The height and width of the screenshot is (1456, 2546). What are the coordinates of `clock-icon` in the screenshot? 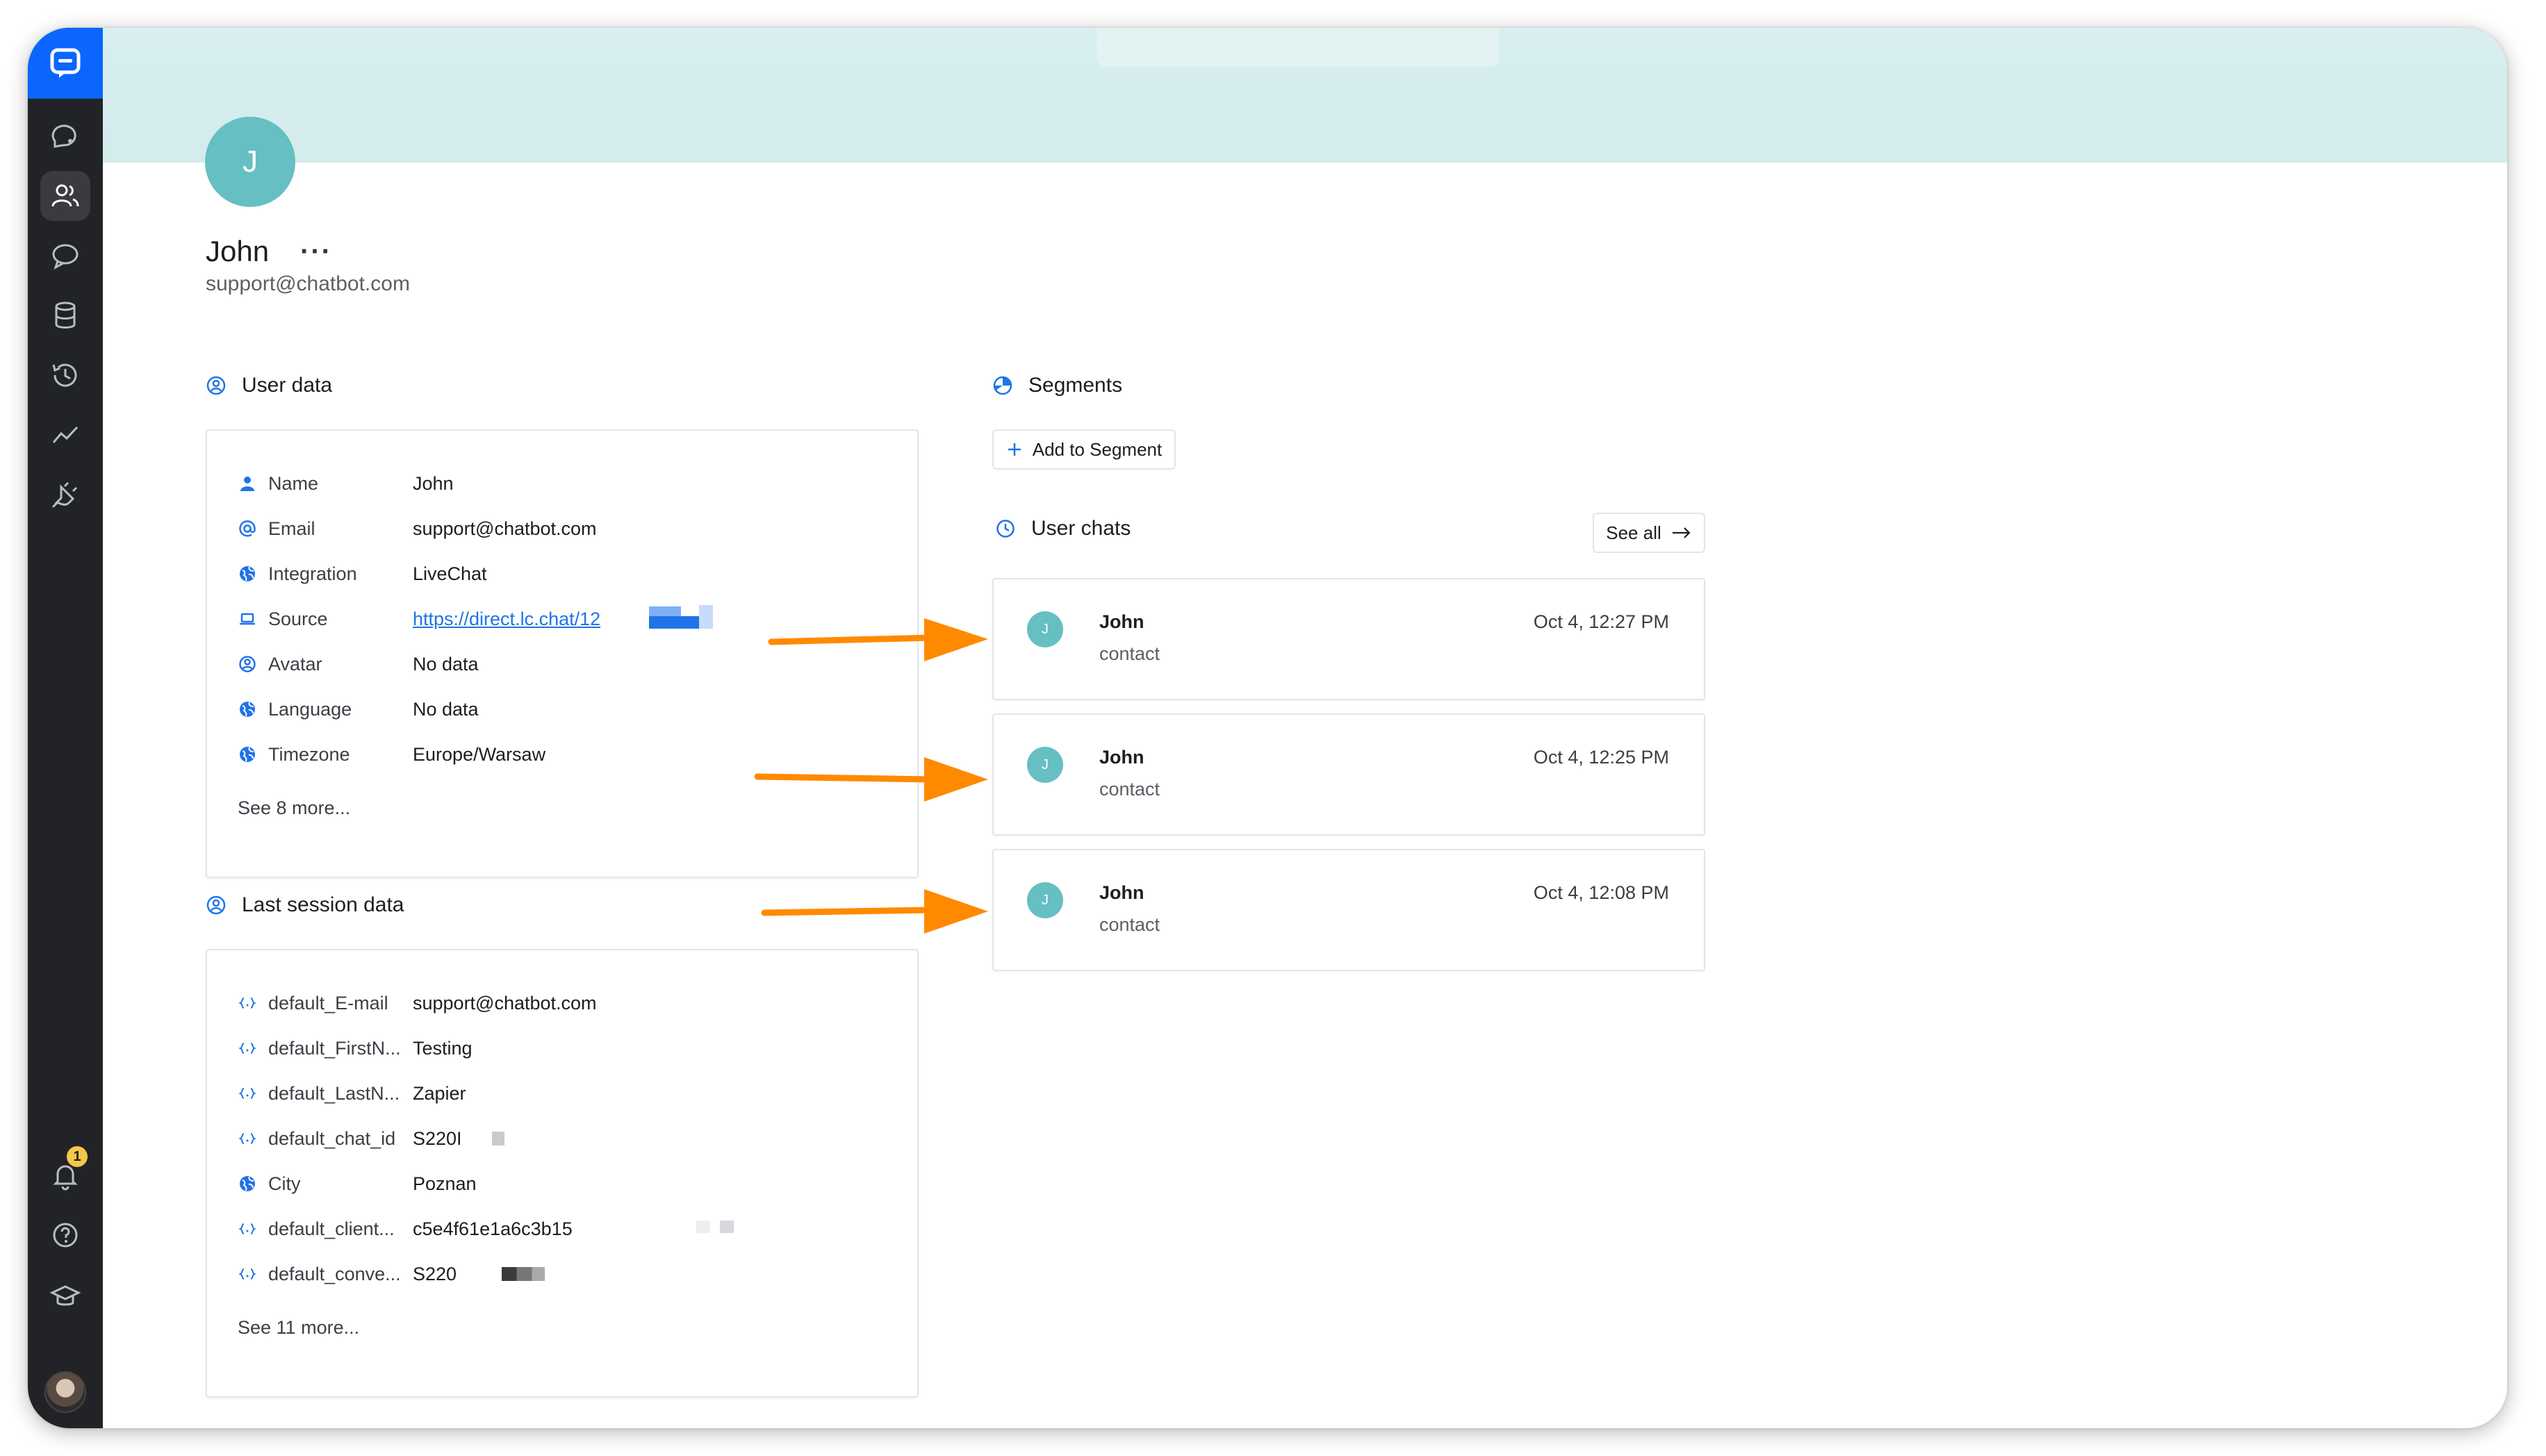 It's located at (1005, 529).